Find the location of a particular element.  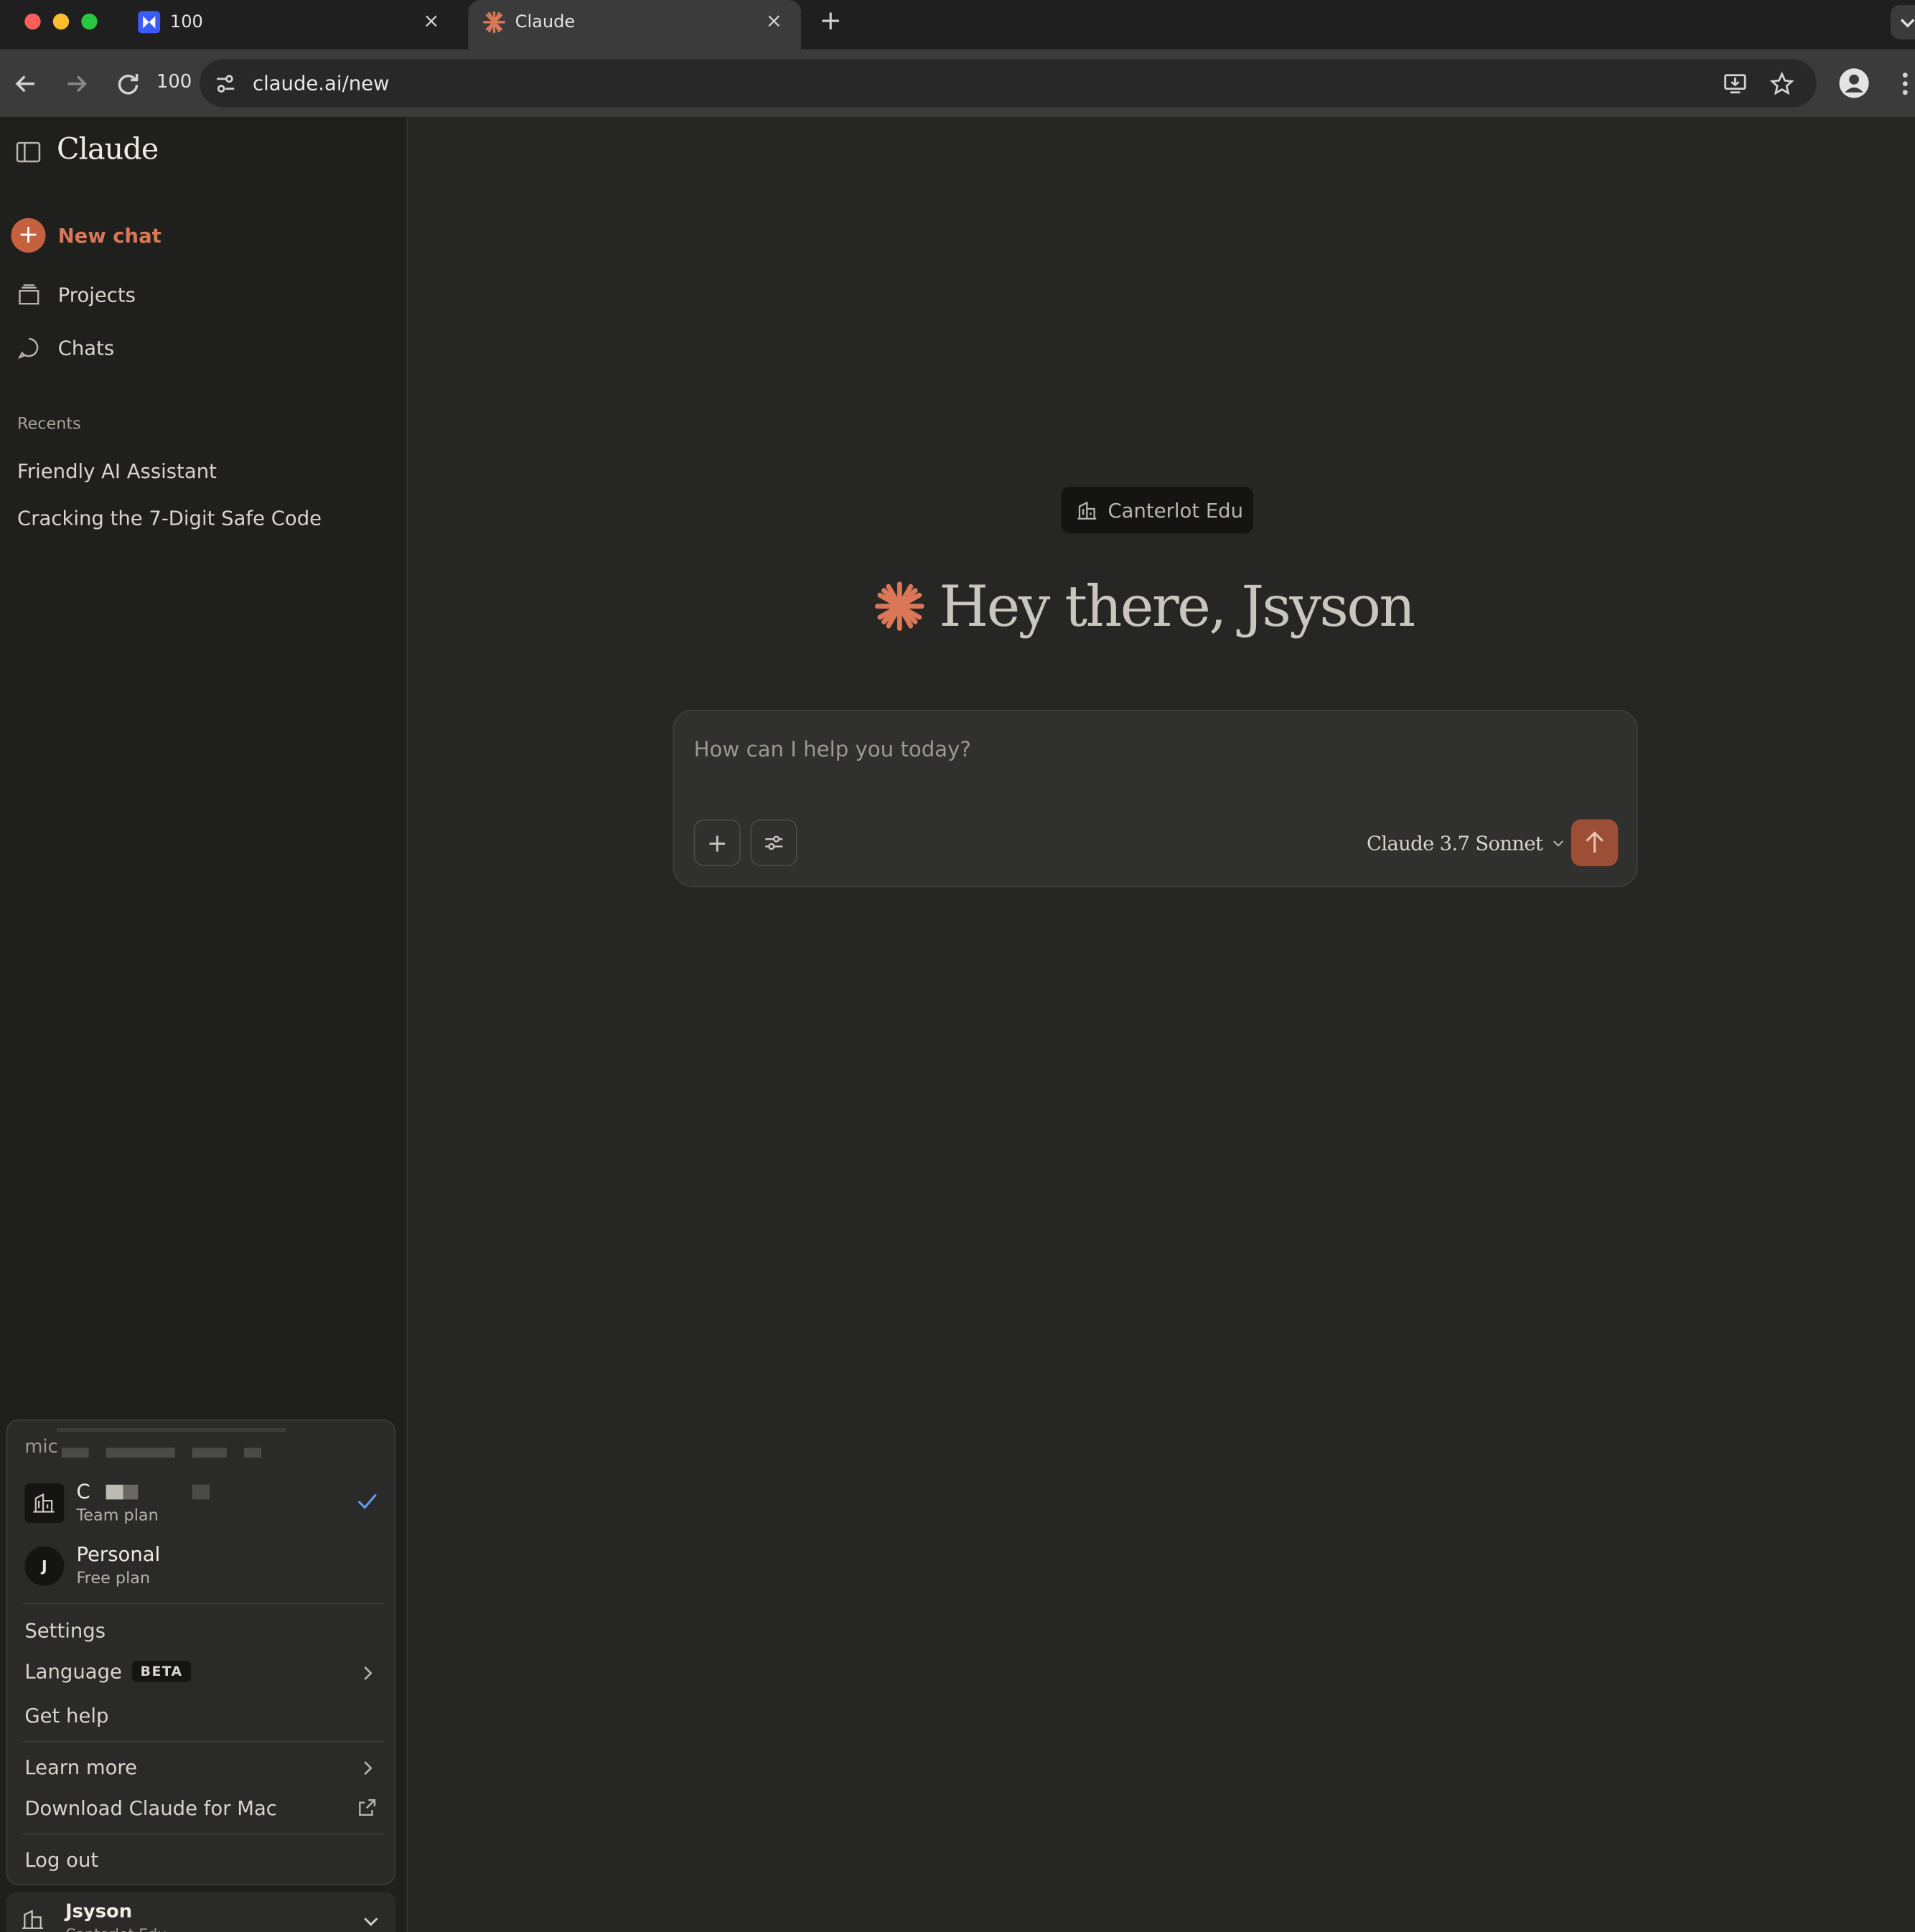

sidebar-item-label: Chats is located at coordinates (86, 347).